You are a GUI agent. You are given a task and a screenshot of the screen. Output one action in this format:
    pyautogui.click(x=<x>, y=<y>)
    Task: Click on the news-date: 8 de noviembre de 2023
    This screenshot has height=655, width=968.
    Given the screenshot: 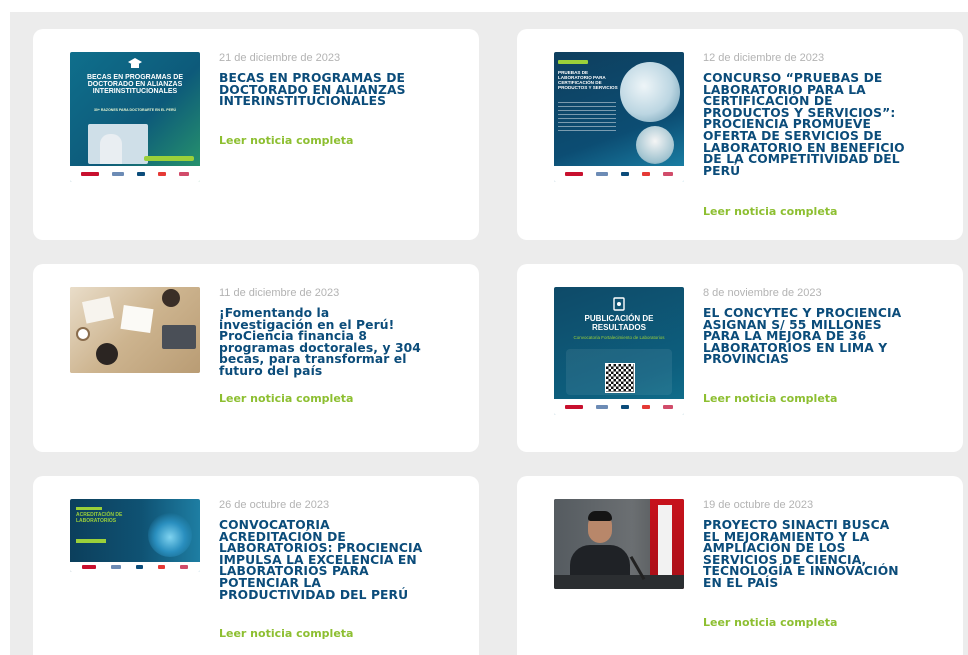 What is the action you would take?
    pyautogui.click(x=762, y=293)
    